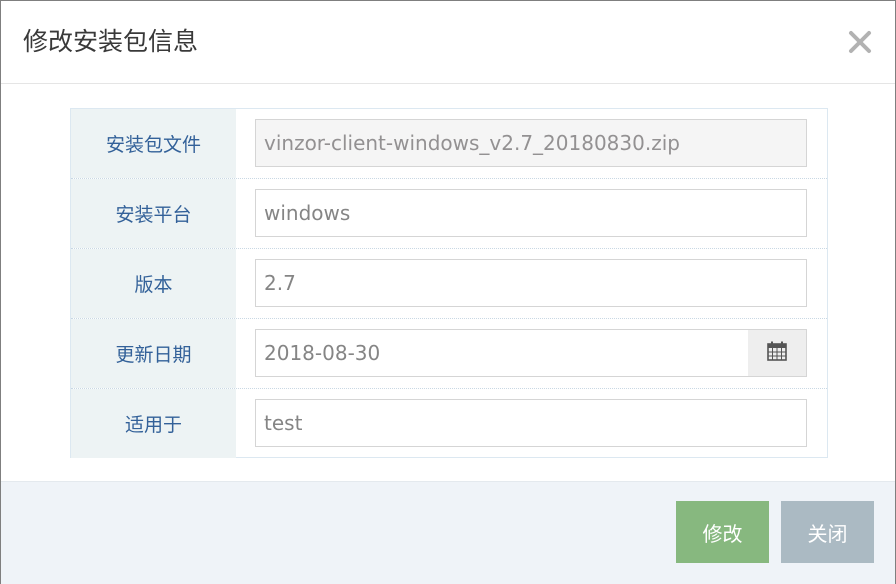  Describe the element at coordinates (531, 143) in the screenshot. I see `file-field: vinzor-client-windows_v2.7_20180830.zip` at that location.